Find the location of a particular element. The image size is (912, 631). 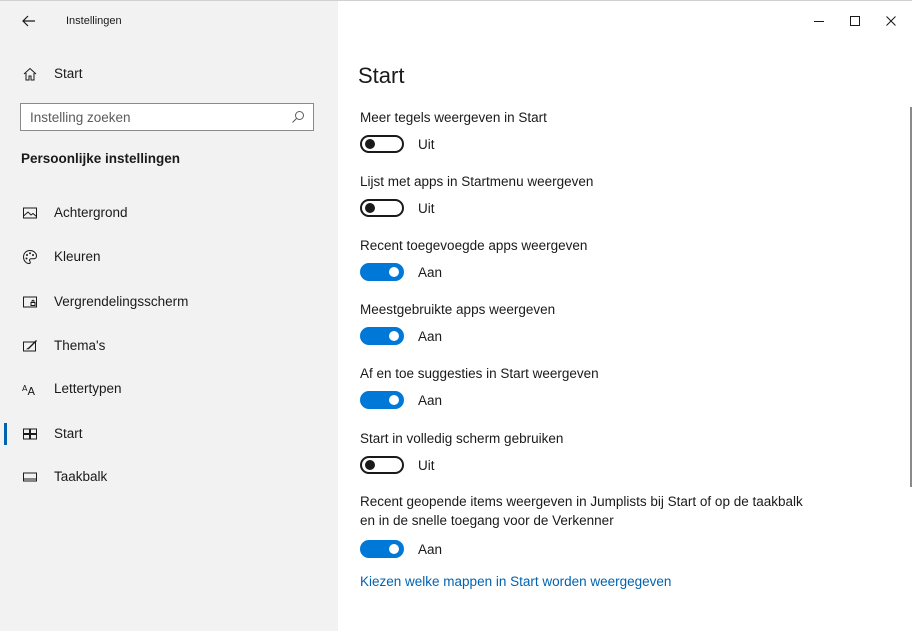

sidebar-item-vergrendelingsscherm: Vergrendelingsscherm is located at coordinates (169, 302).